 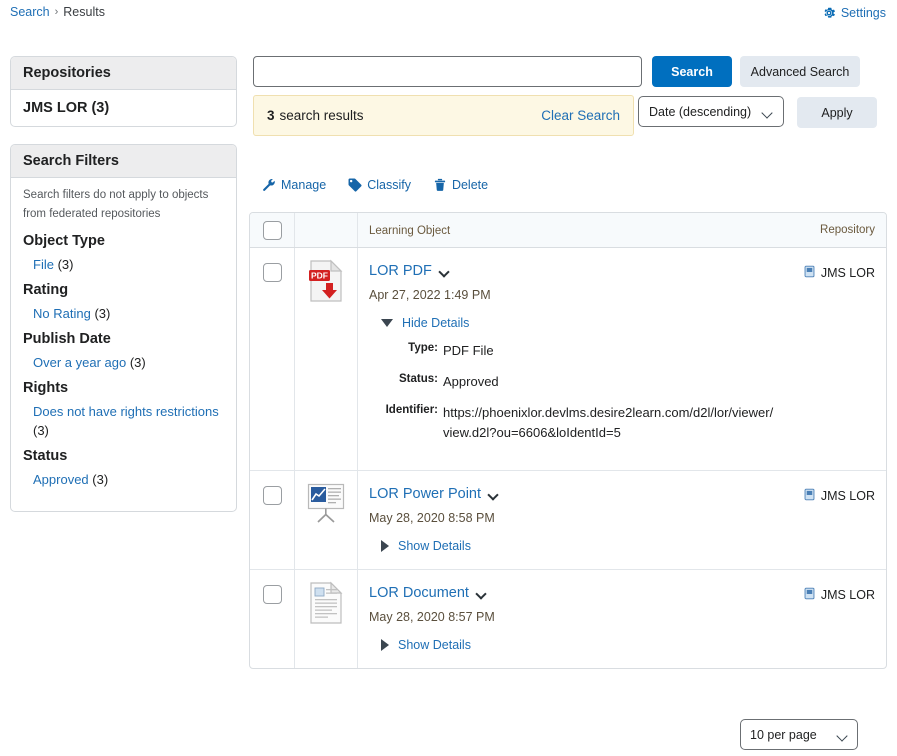 I want to click on results-count: 3, so click(x=271, y=115).